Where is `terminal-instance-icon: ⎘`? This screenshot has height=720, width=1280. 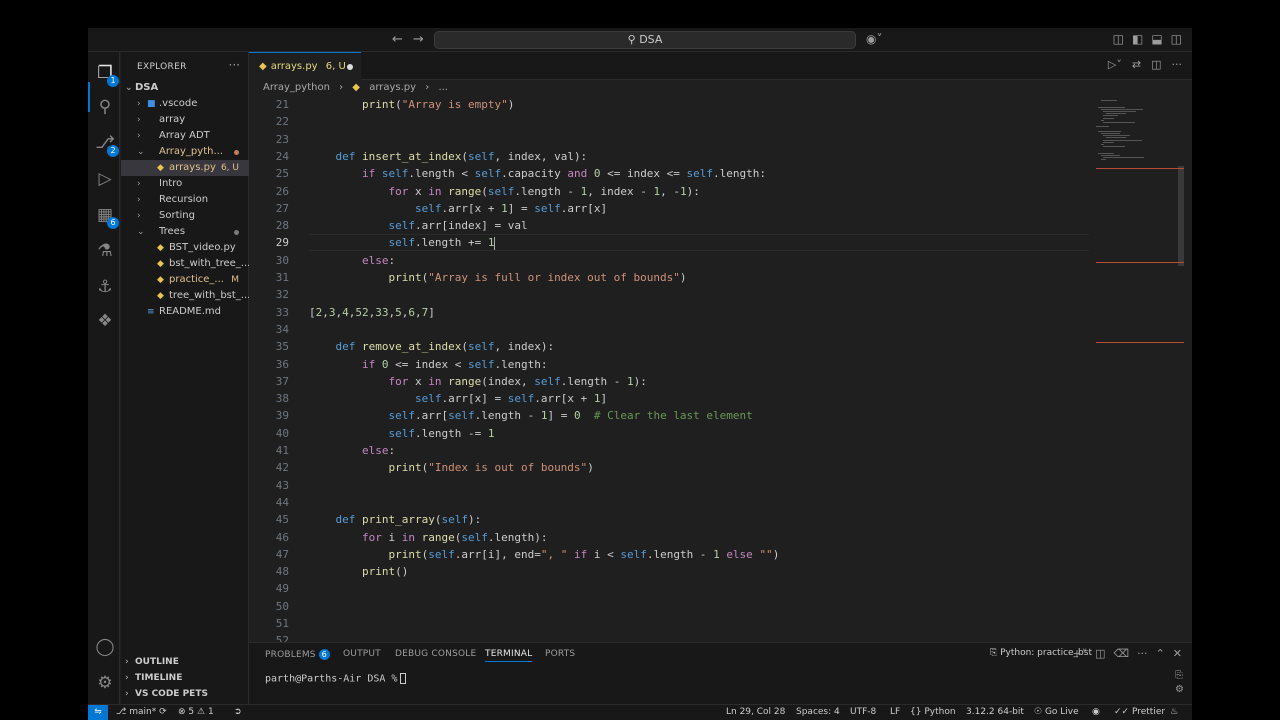
terminal-instance-icon: ⎘ is located at coordinates (1179, 676).